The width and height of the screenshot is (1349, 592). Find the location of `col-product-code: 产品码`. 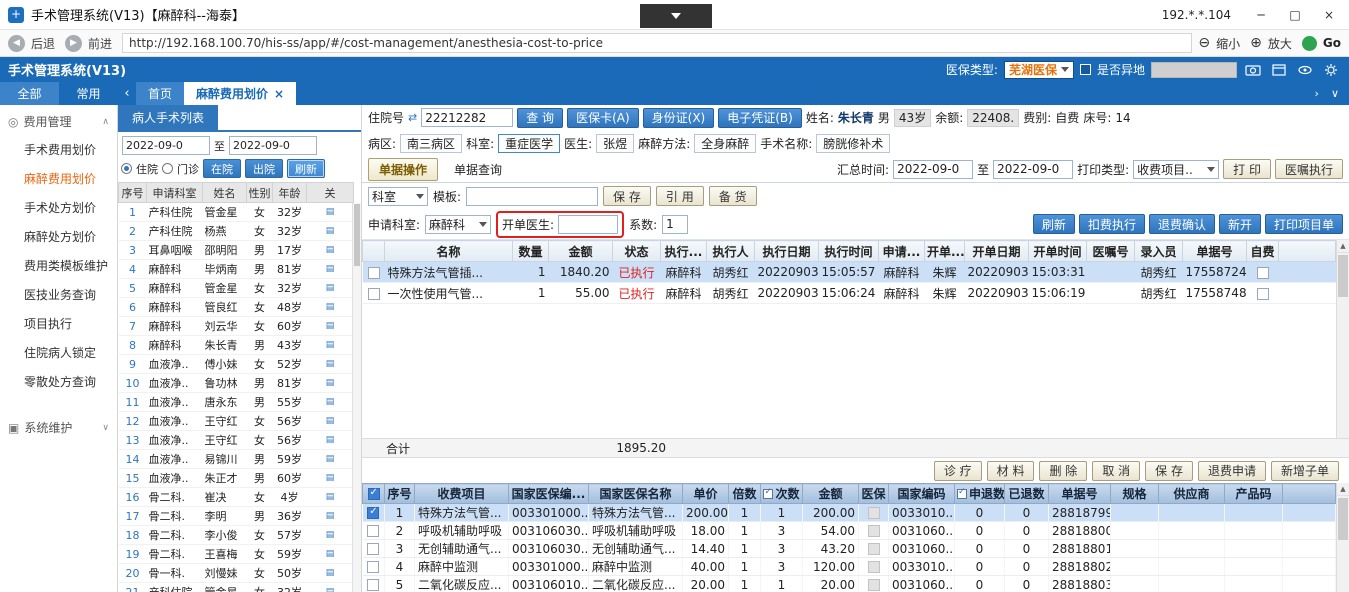

col-product-code: 产品码 is located at coordinates (1253, 493).